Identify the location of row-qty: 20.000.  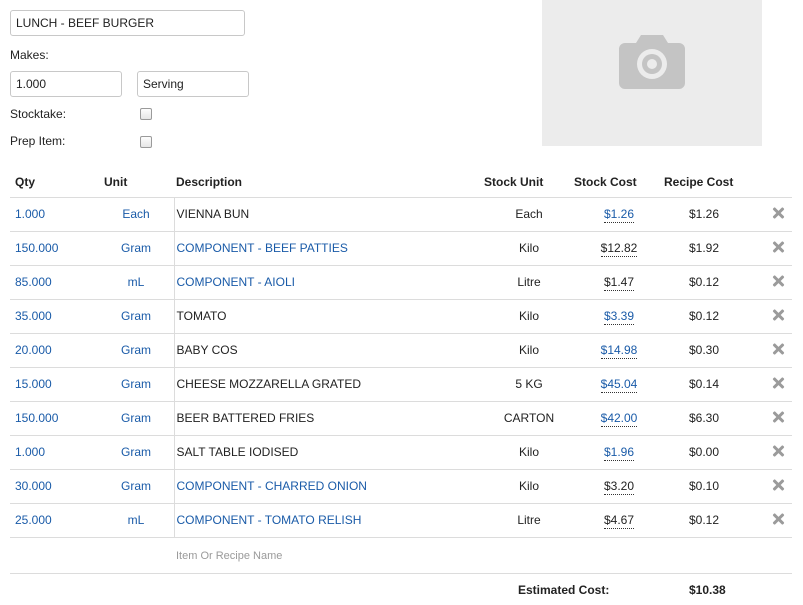
(55, 350).